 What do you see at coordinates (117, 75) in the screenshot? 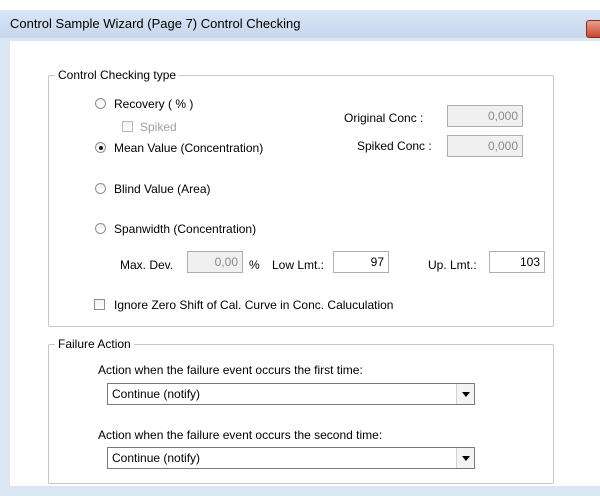
I see `control-checking-group-title: Control Checking type` at bounding box center [117, 75].